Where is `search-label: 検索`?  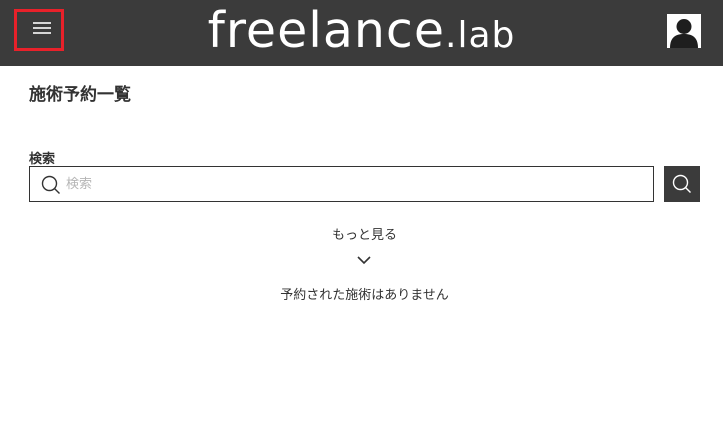
search-label: 検索 is located at coordinates (42, 159).